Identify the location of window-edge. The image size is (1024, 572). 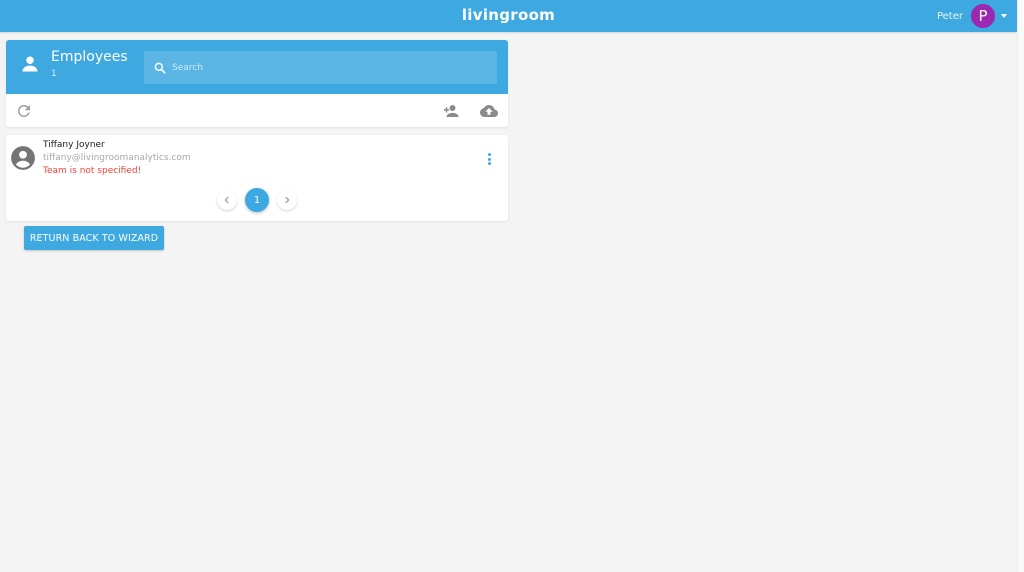
(1020, 286).